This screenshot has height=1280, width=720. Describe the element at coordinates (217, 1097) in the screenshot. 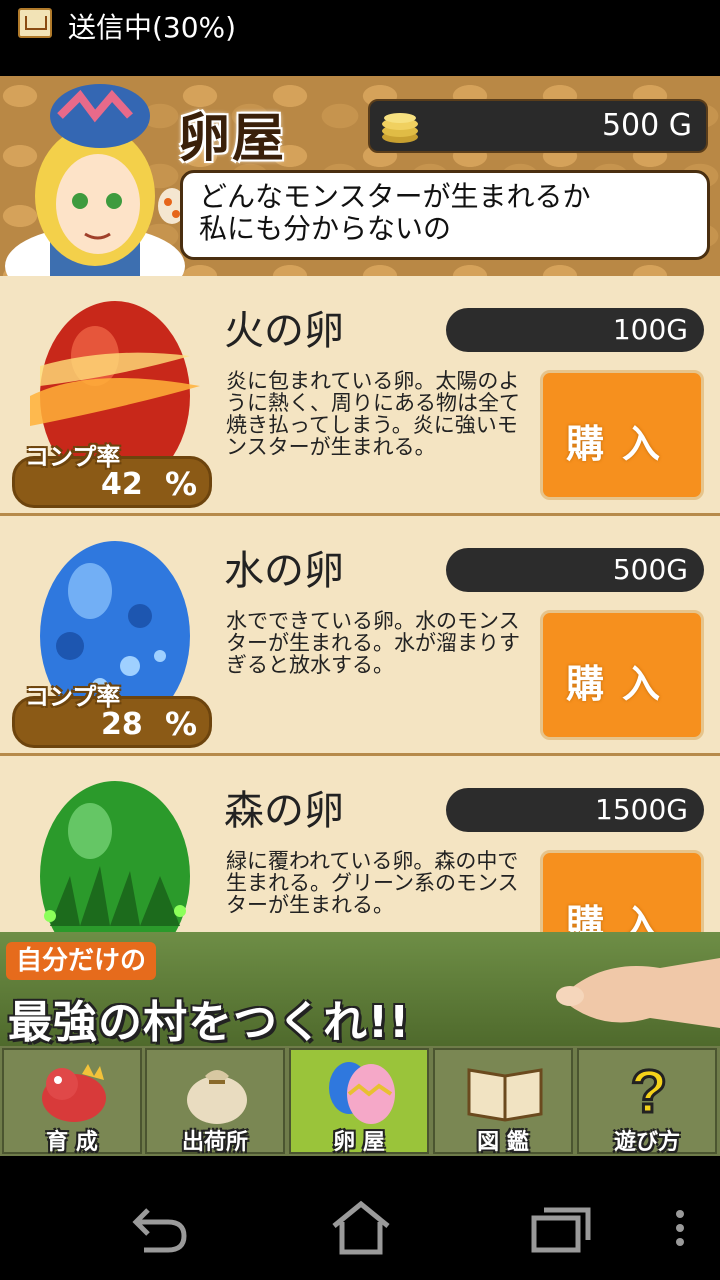

I see `money-bag-icon` at that location.